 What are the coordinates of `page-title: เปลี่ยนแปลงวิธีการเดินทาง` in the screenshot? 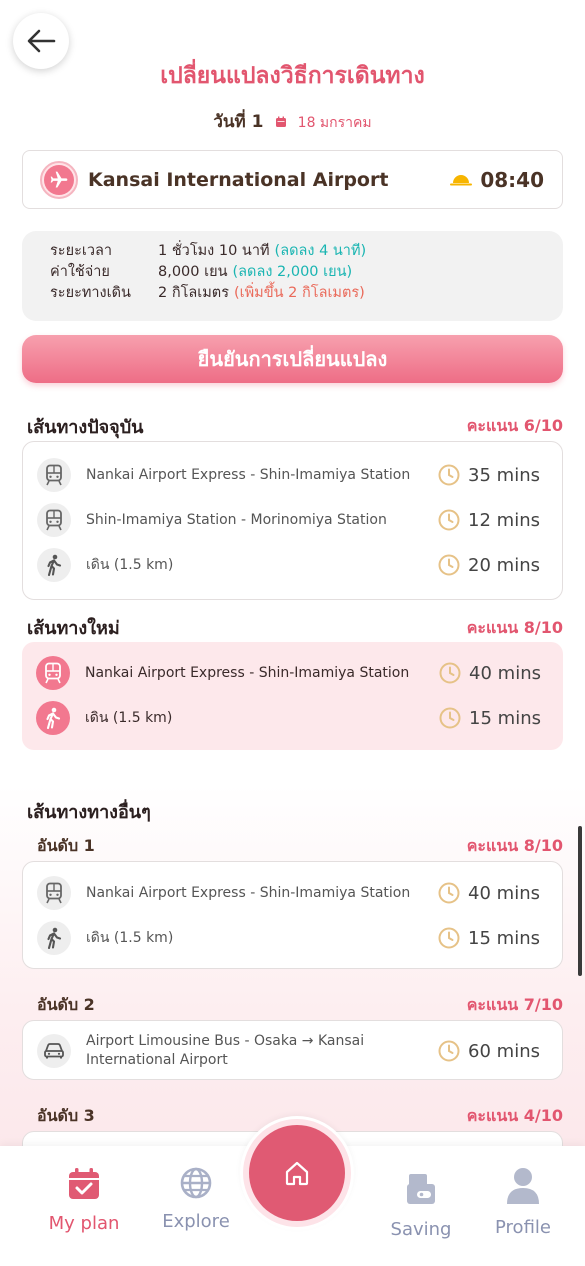 It's located at (292, 76).